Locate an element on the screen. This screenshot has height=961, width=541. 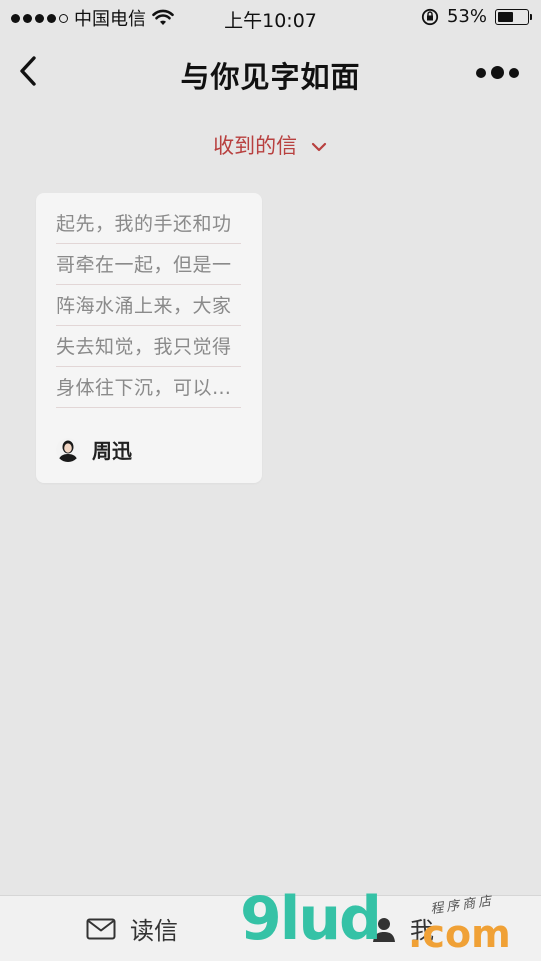
envelope-icon is located at coordinates (101, 928).